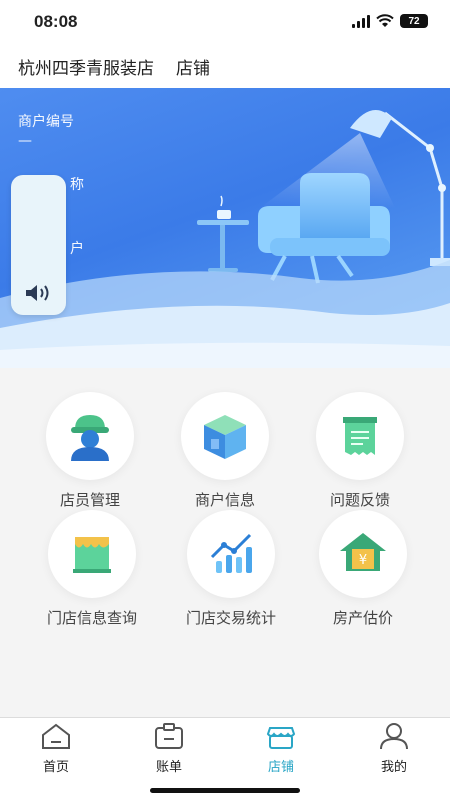  What do you see at coordinates (168, 767) in the screenshot?
I see `tab-label: 账单` at bounding box center [168, 767].